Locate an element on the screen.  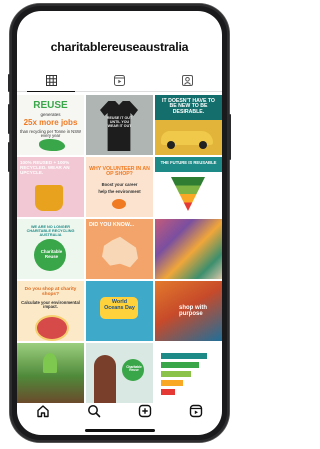
nav-create is located at coordinates (145, 413).